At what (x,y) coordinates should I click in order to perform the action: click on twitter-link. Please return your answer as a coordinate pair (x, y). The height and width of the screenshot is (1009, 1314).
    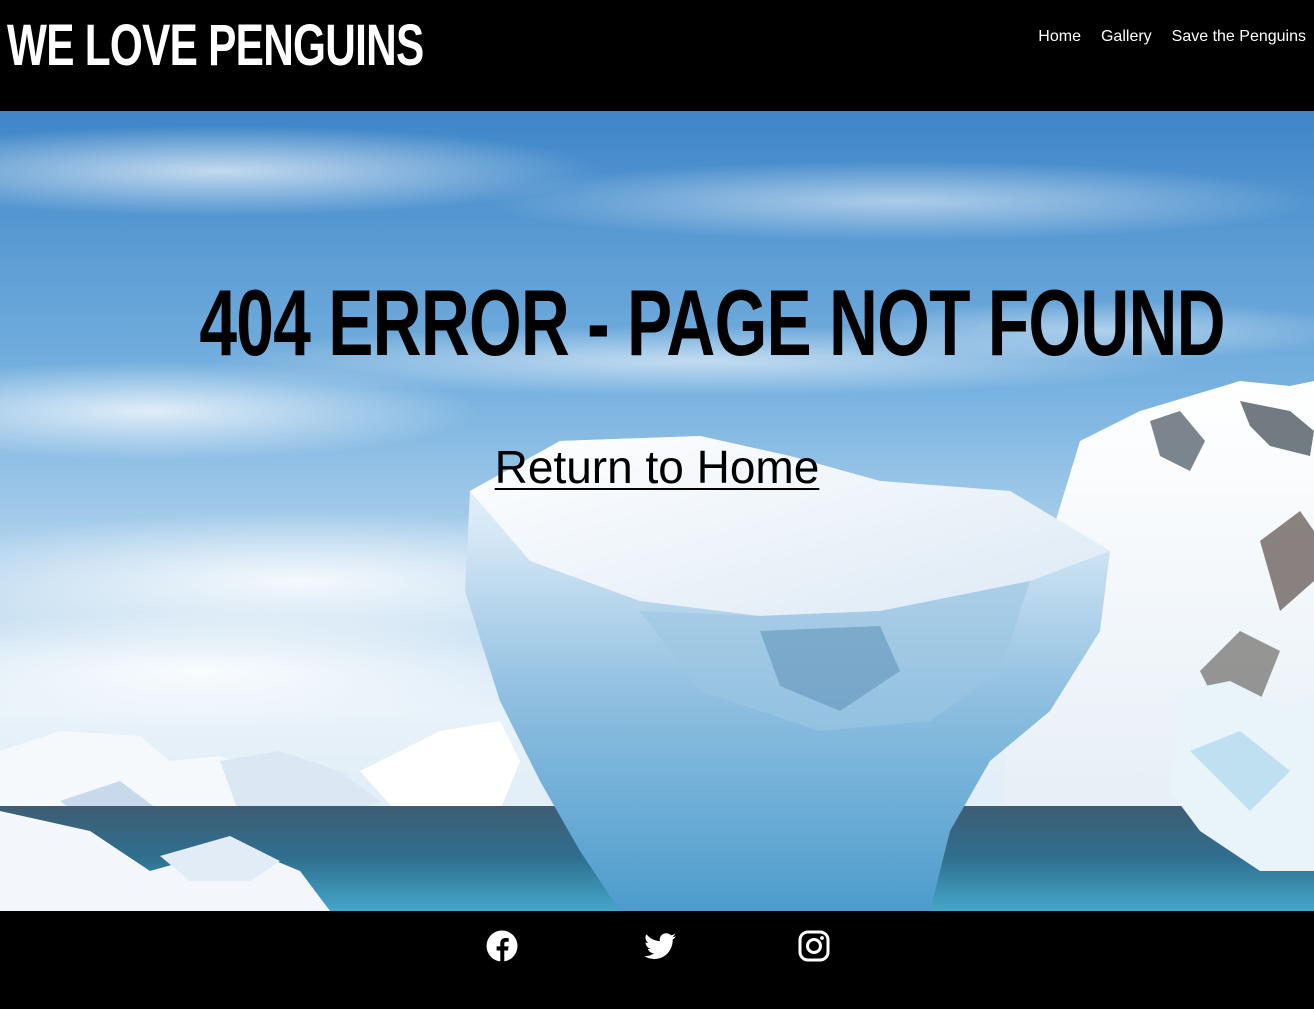
    Looking at the image, I should click on (660, 946).